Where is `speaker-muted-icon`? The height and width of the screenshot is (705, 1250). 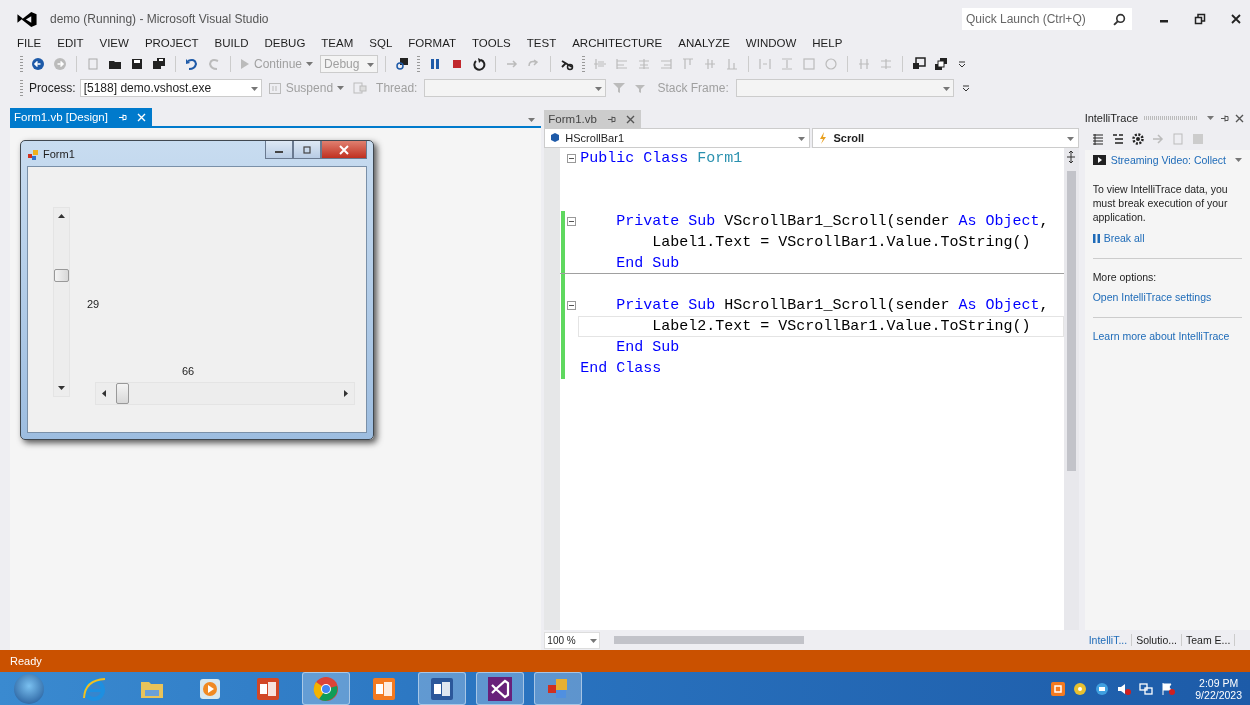
speaker-muted-icon is located at coordinates (1124, 688).